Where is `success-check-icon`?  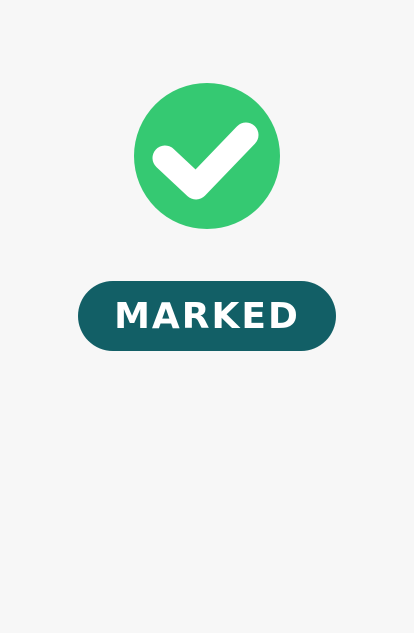 success-check-icon is located at coordinates (207, 156).